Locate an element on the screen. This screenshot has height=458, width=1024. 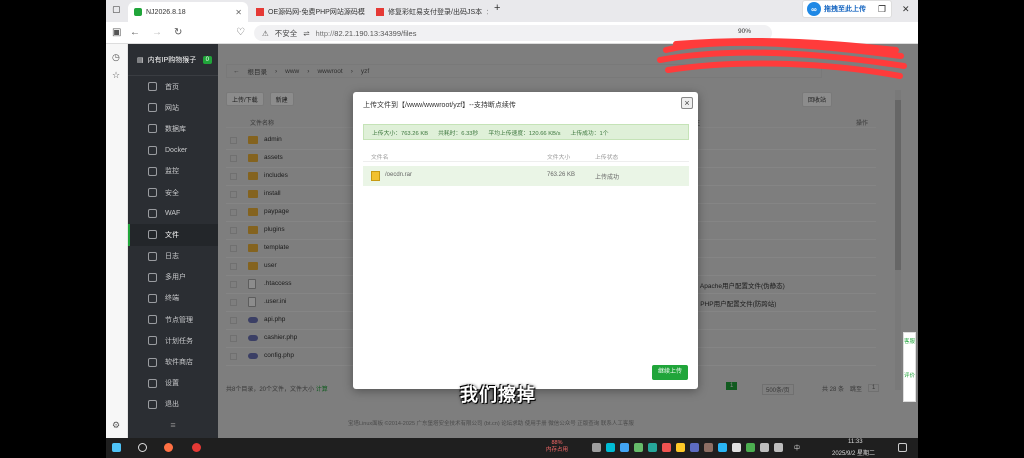
search-icon is located at coordinates (142, 447).